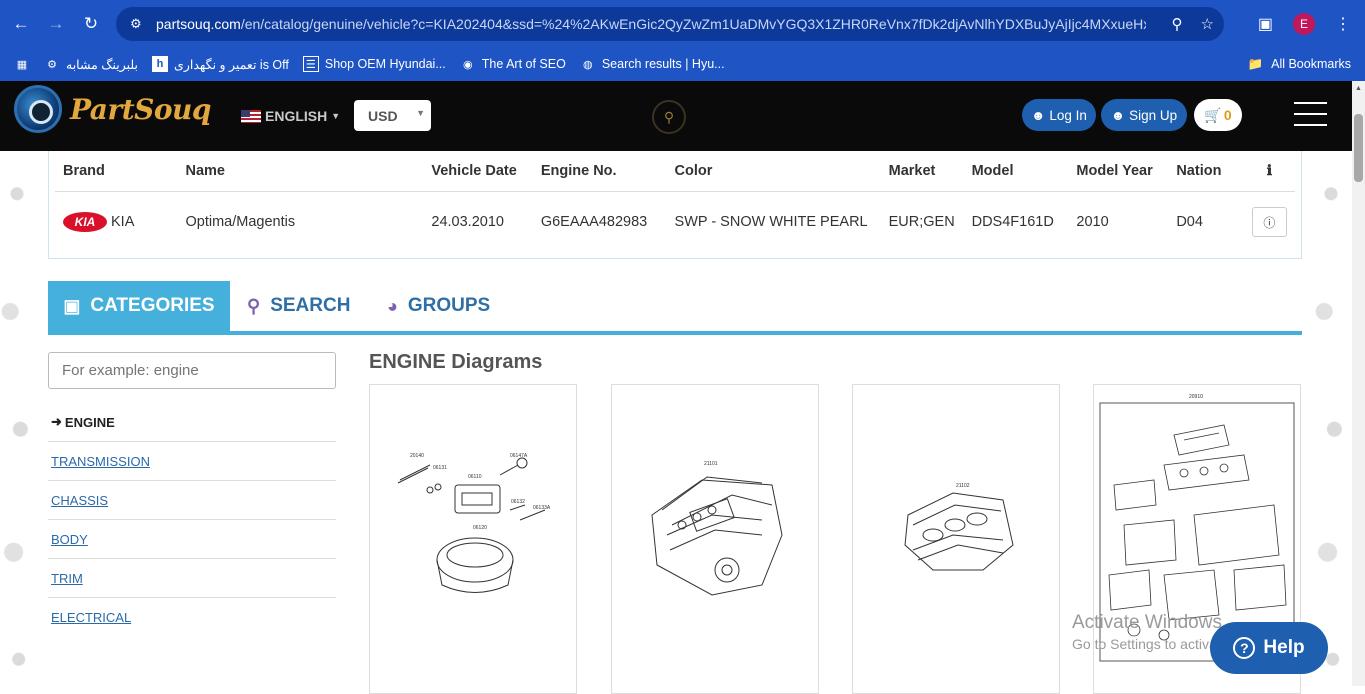  Describe the element at coordinates (467, 222) in the screenshot. I see `date-cell: 24.03.2010` at that location.